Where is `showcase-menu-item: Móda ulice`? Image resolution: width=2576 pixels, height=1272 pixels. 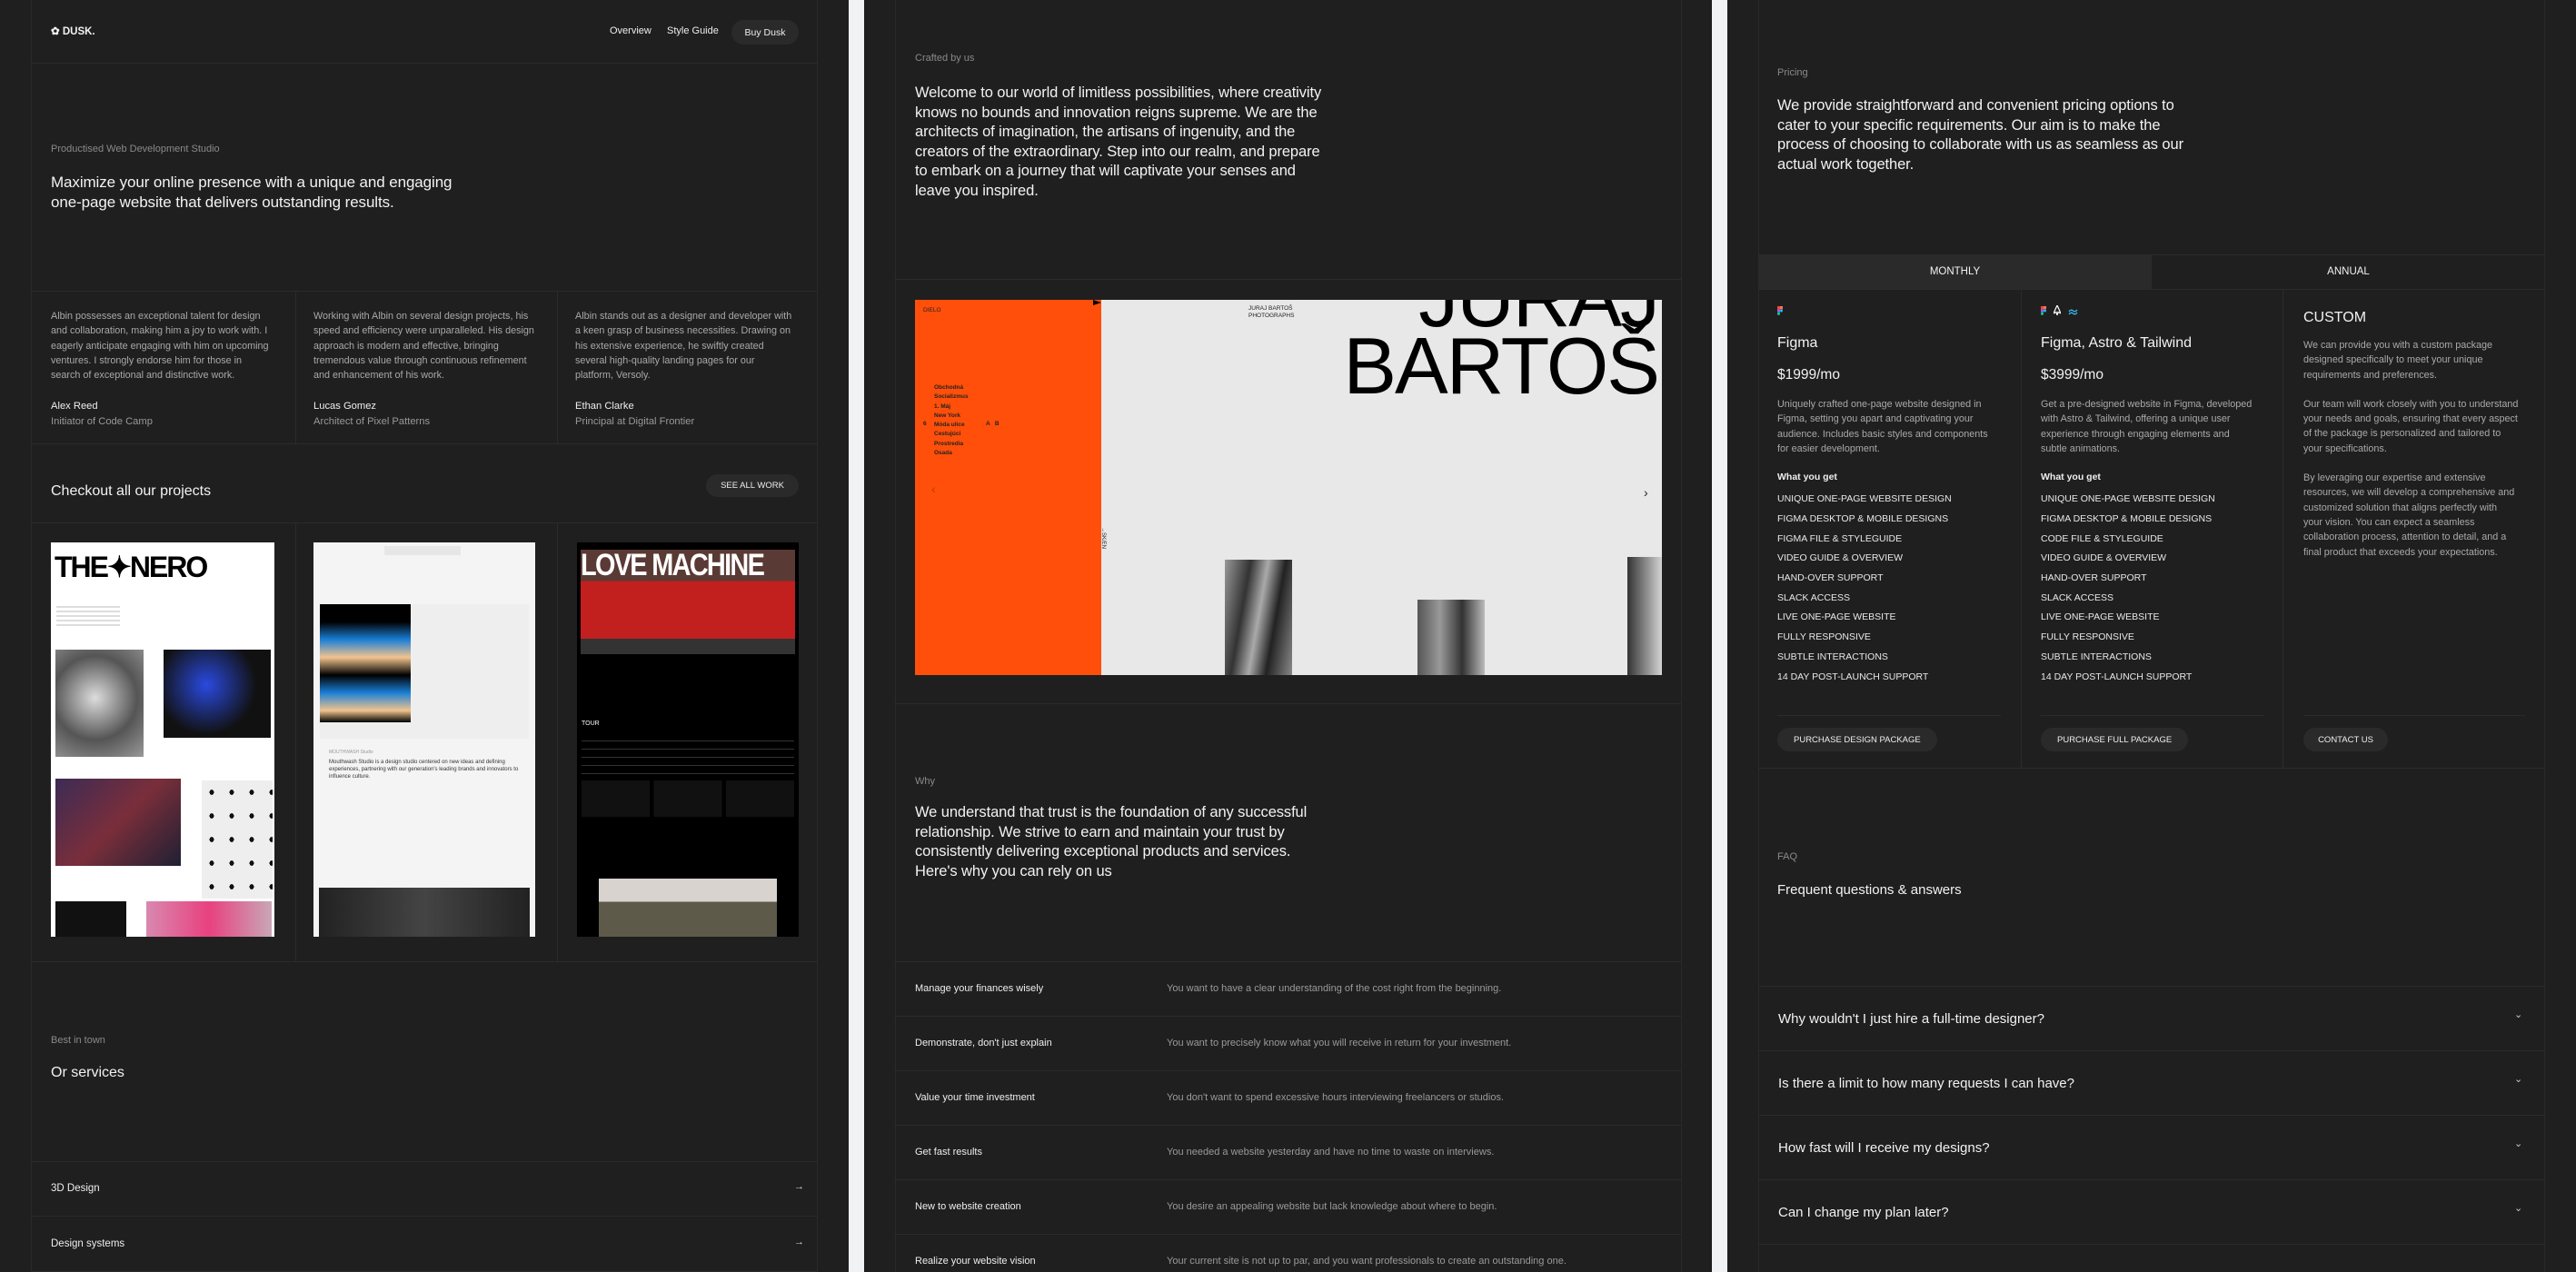 showcase-menu-item: Móda ulice is located at coordinates (952, 425).